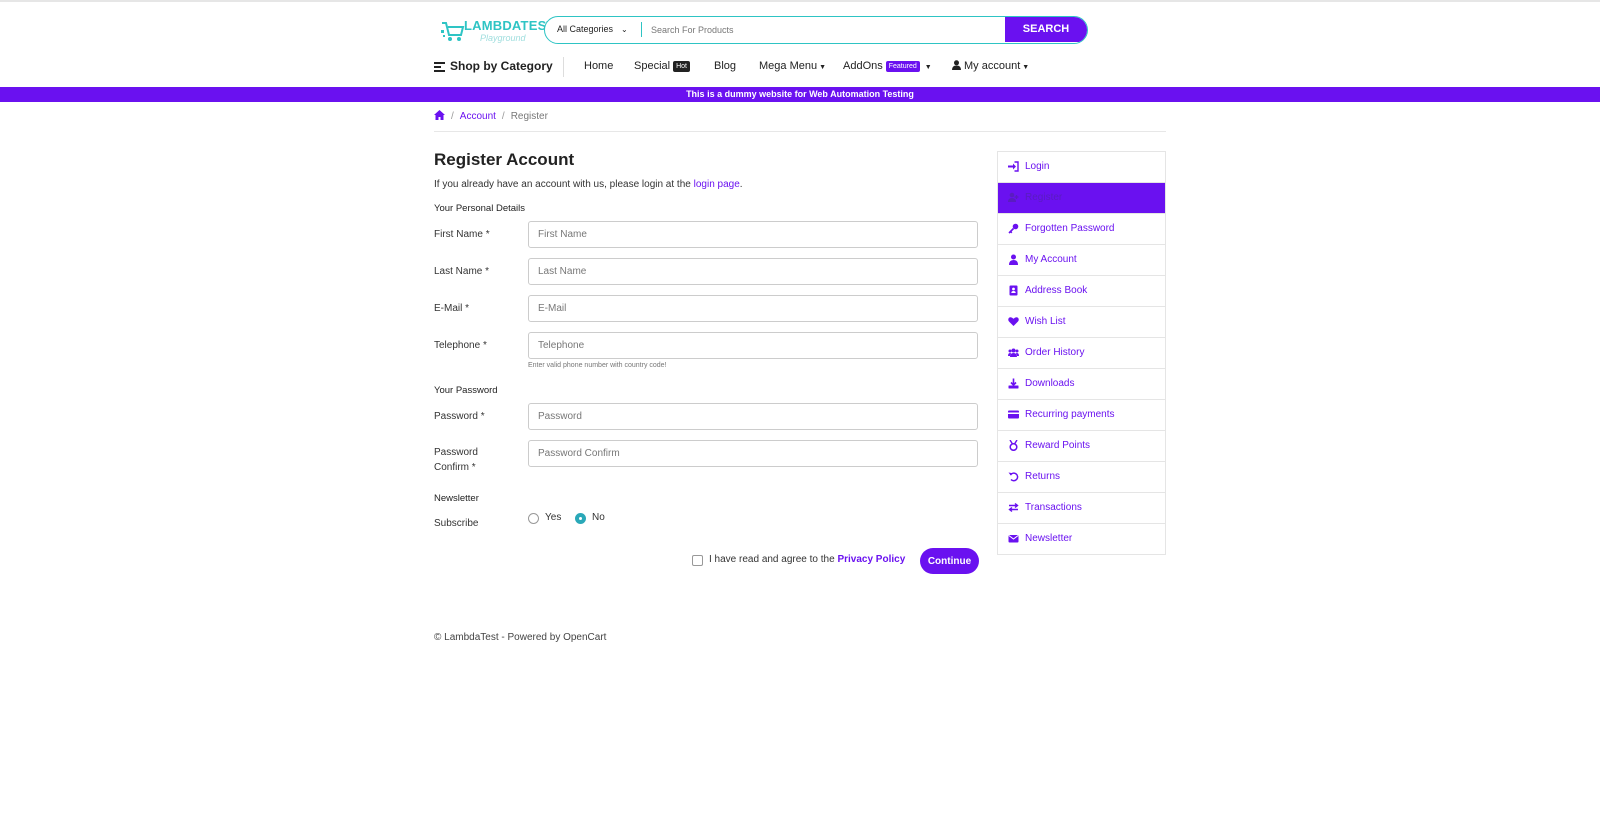 The height and width of the screenshot is (824, 1600). Describe the element at coordinates (753, 416) in the screenshot. I see `password-input` at that location.